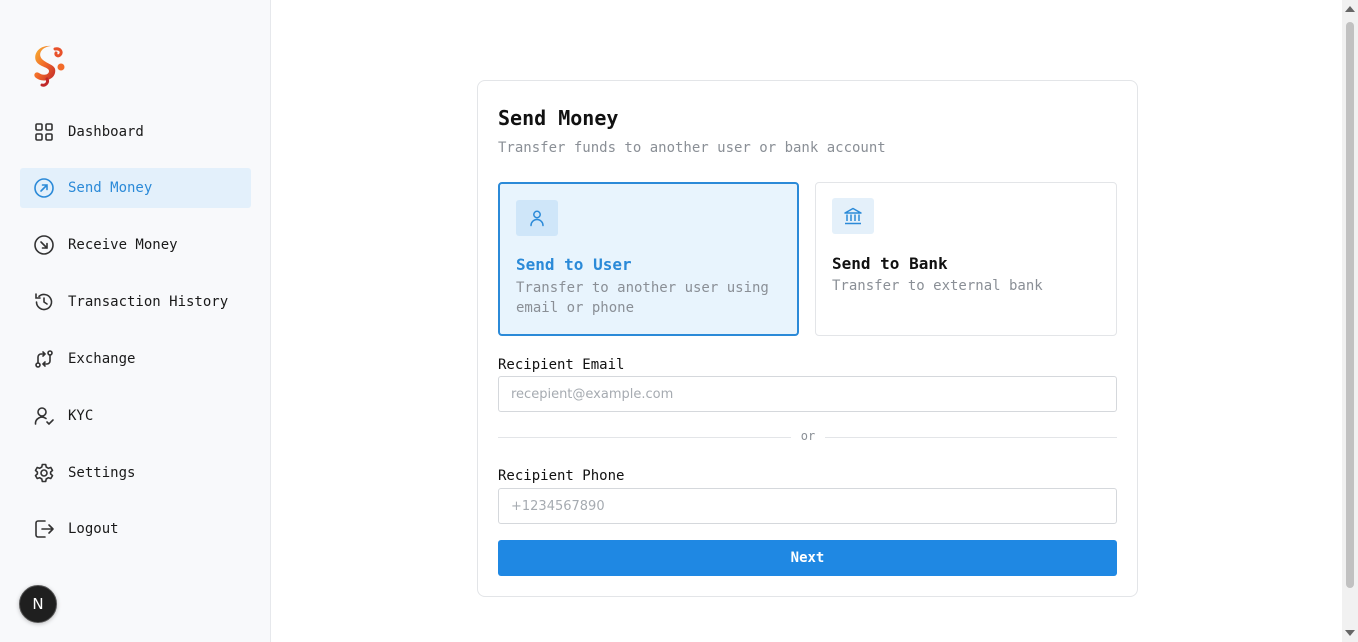 The height and width of the screenshot is (642, 1358). Describe the element at coordinates (106, 132) in the screenshot. I see `sidebar-item-label: Dashboard` at that location.